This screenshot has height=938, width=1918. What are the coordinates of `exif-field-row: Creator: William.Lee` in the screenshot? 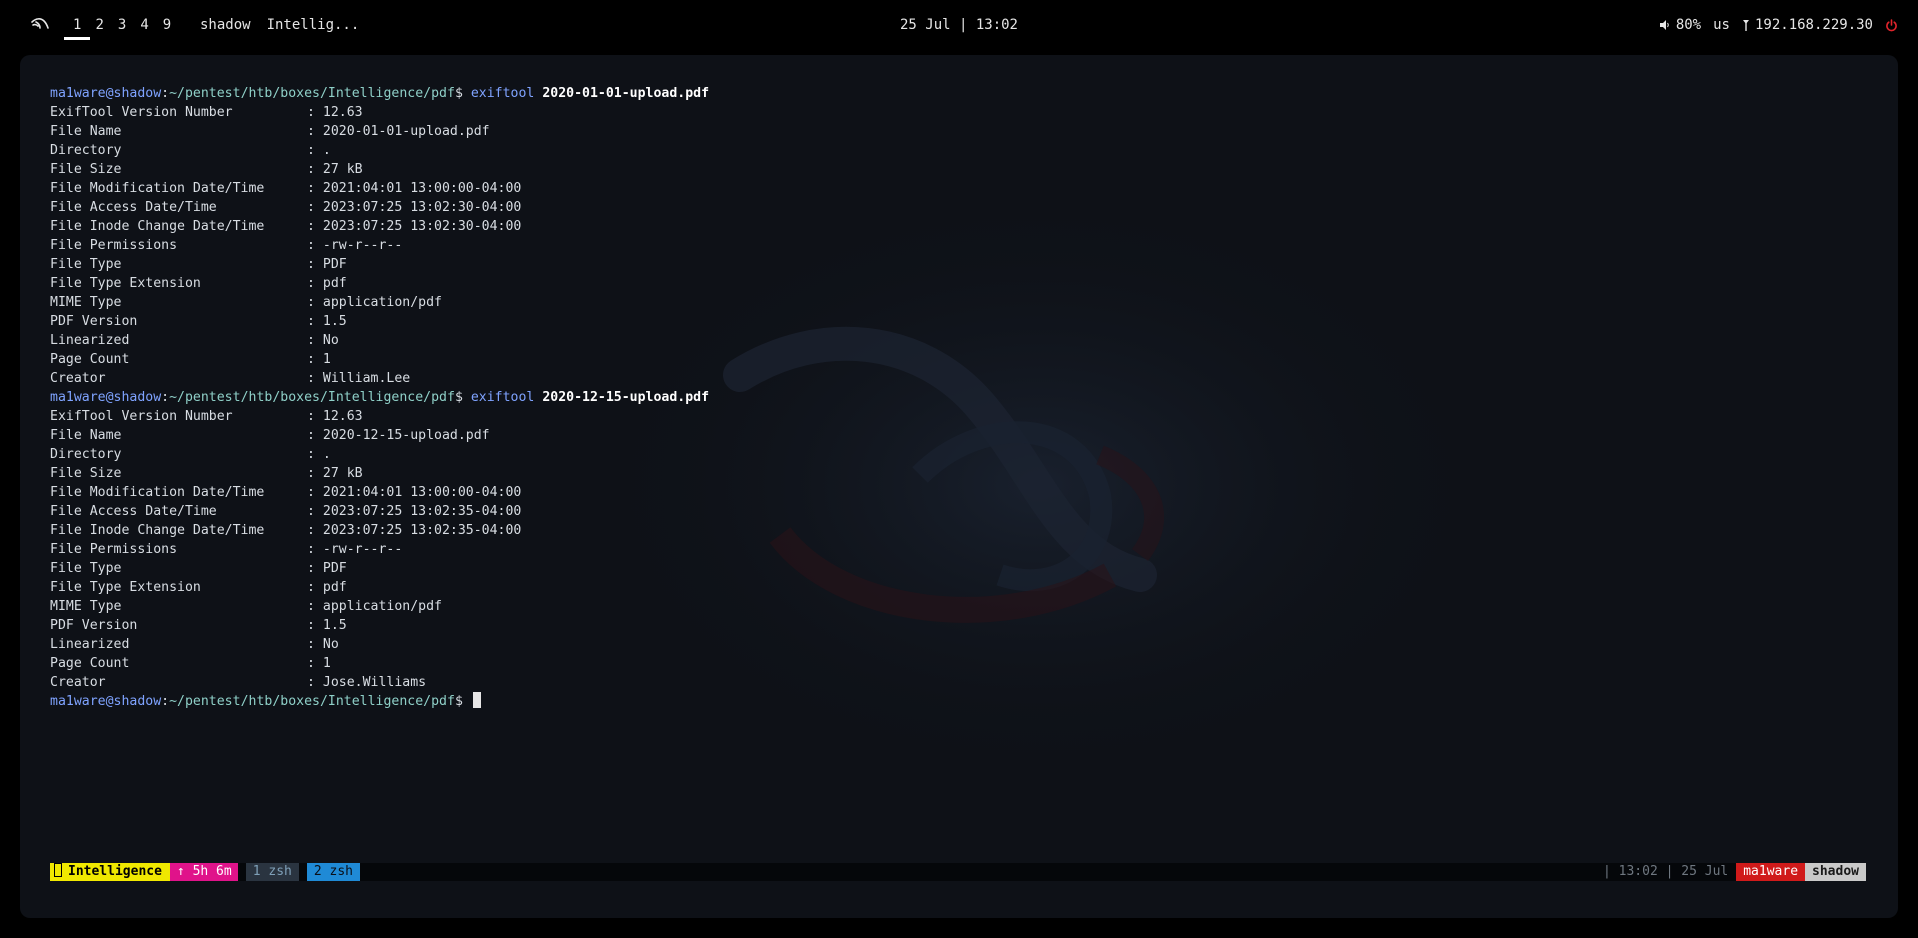 It's located at (379, 378).